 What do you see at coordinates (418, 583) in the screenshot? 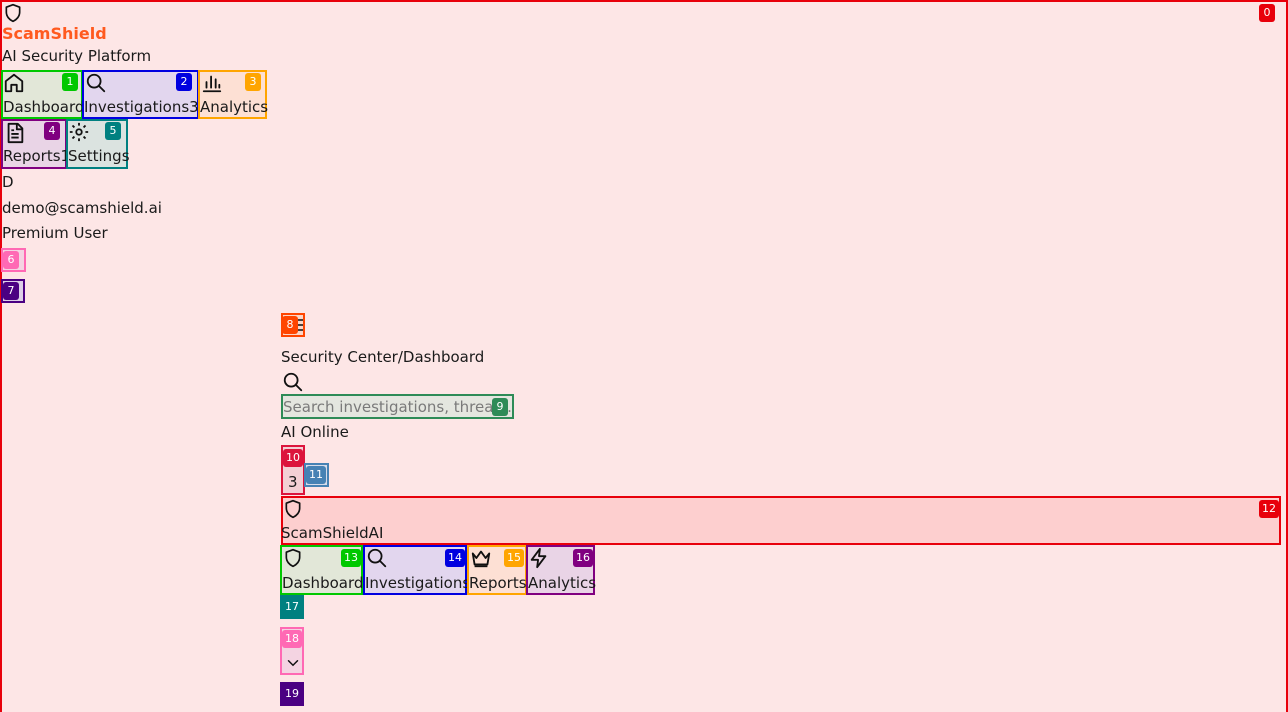
I see `subnav-label: Investigations` at bounding box center [418, 583].